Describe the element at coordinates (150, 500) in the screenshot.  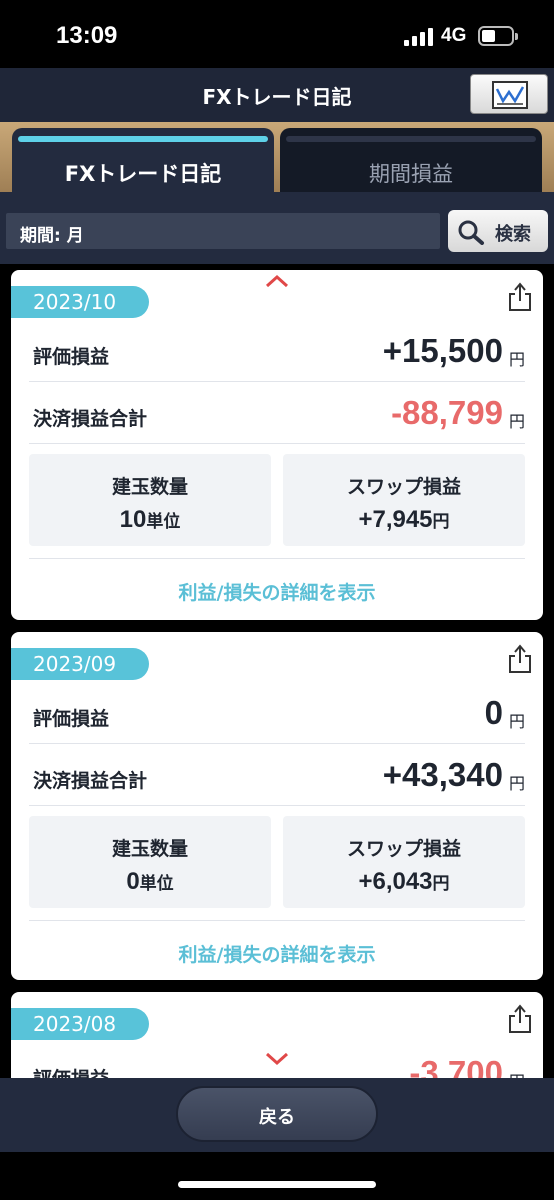
I see `positions-box: 建玉数量 10単位` at that location.